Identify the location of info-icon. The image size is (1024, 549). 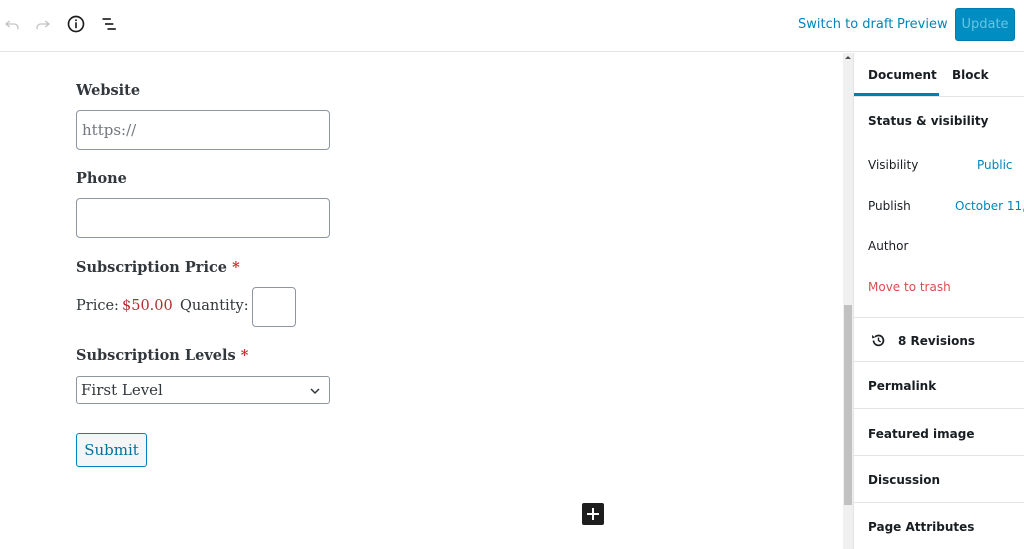
(76, 24).